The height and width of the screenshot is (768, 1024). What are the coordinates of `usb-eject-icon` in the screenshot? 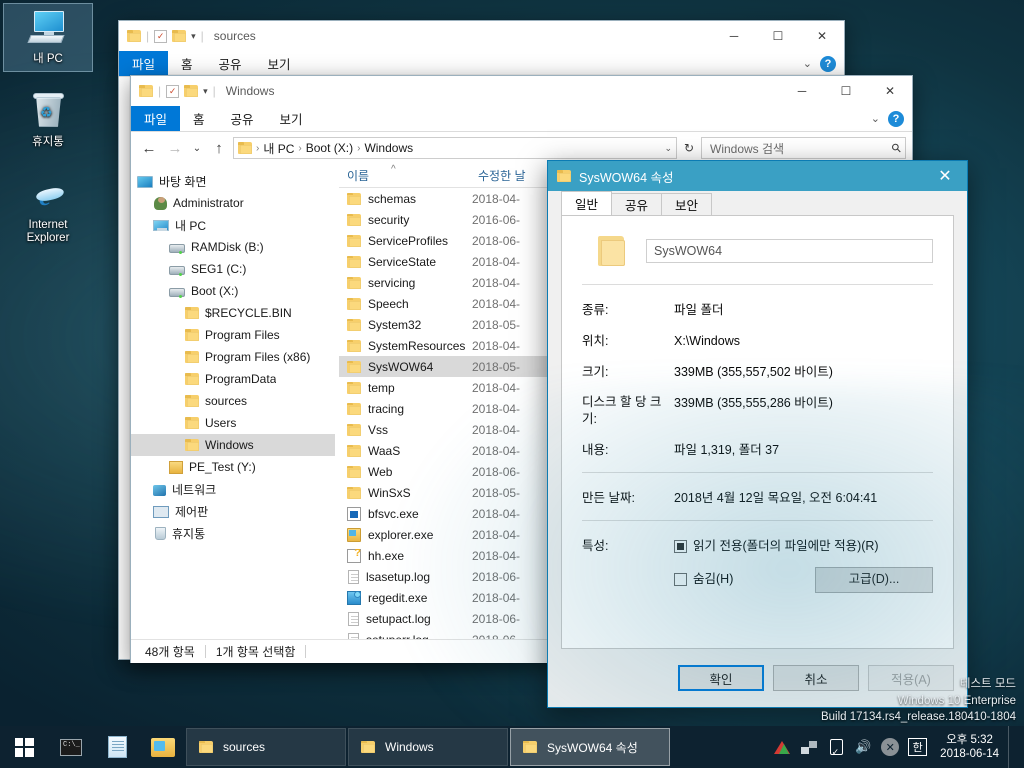 It's located at (836, 748).